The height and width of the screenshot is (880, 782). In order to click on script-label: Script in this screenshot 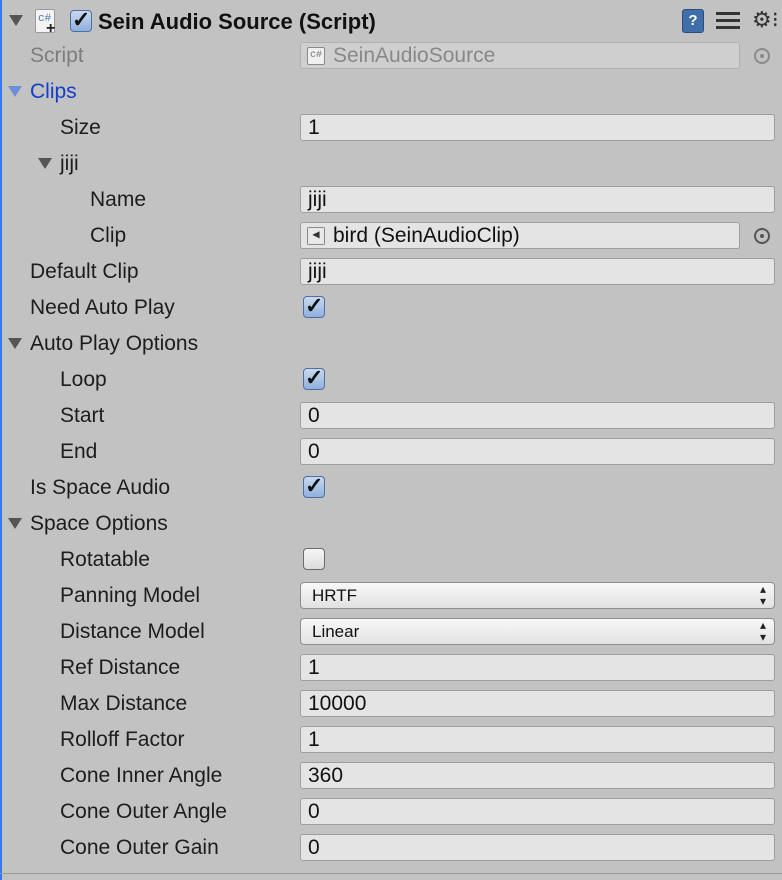, I will do `click(57, 55)`.